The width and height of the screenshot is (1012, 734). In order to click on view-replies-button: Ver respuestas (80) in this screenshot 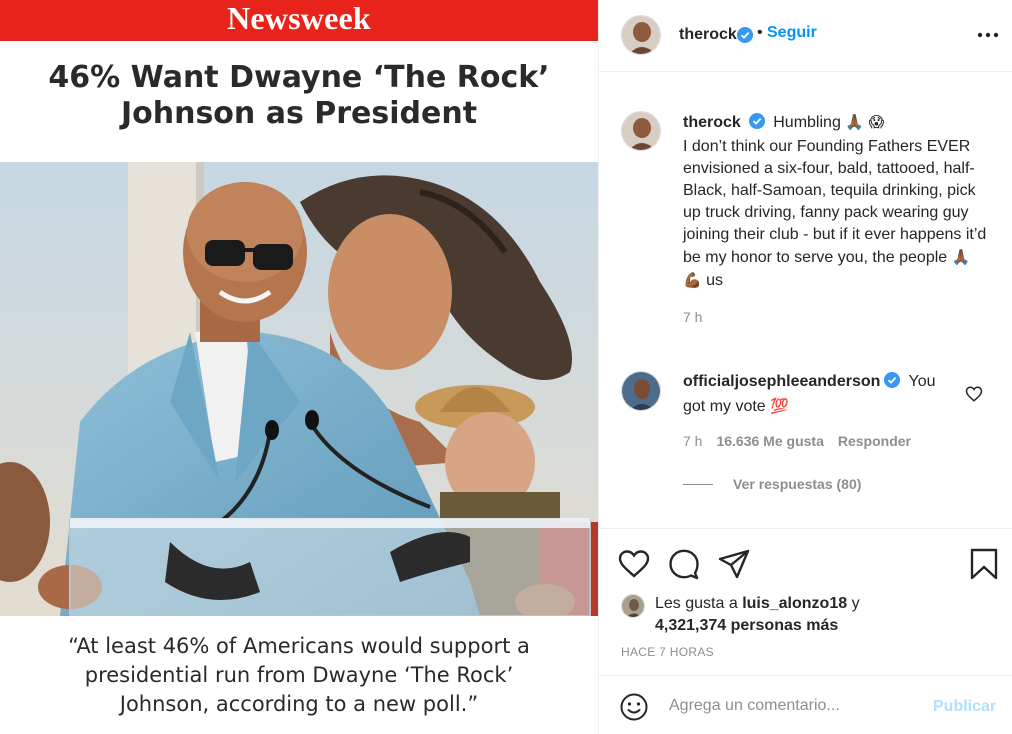, I will do `click(772, 484)`.